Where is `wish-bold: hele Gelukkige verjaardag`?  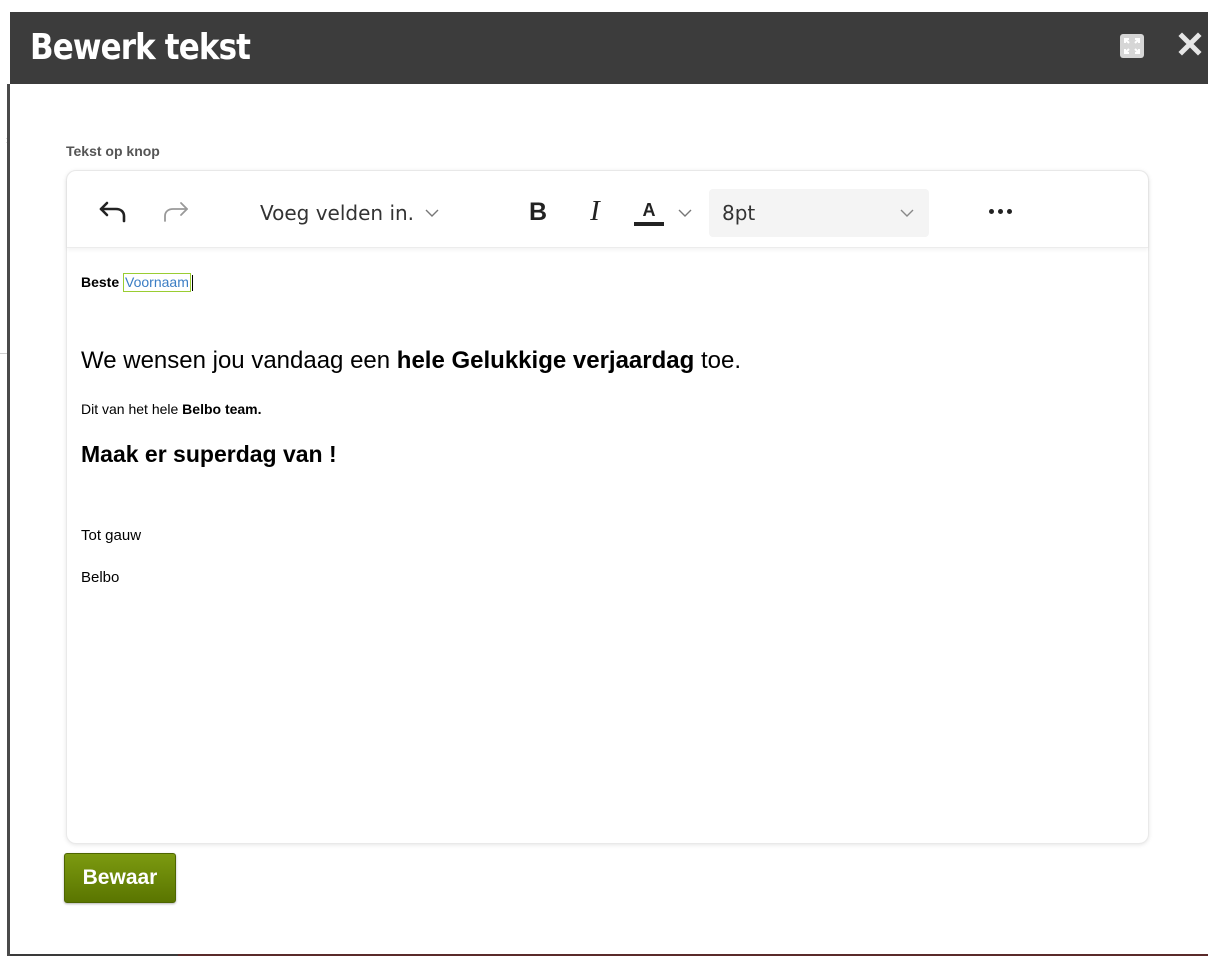 wish-bold: hele Gelukkige verjaardag is located at coordinates (545, 360).